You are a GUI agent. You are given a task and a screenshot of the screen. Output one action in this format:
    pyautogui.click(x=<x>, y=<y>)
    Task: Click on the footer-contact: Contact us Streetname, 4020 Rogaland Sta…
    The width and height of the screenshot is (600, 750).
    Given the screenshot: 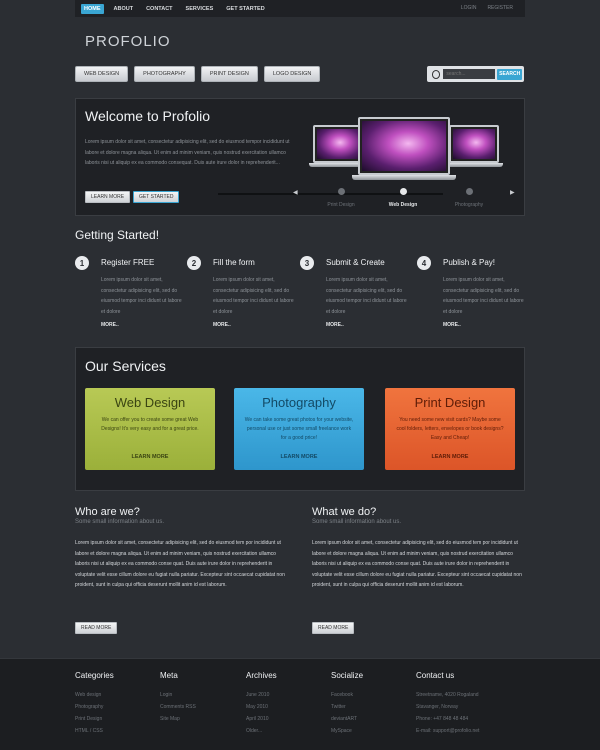 What is the action you would take?
    pyautogui.click(x=447, y=704)
    